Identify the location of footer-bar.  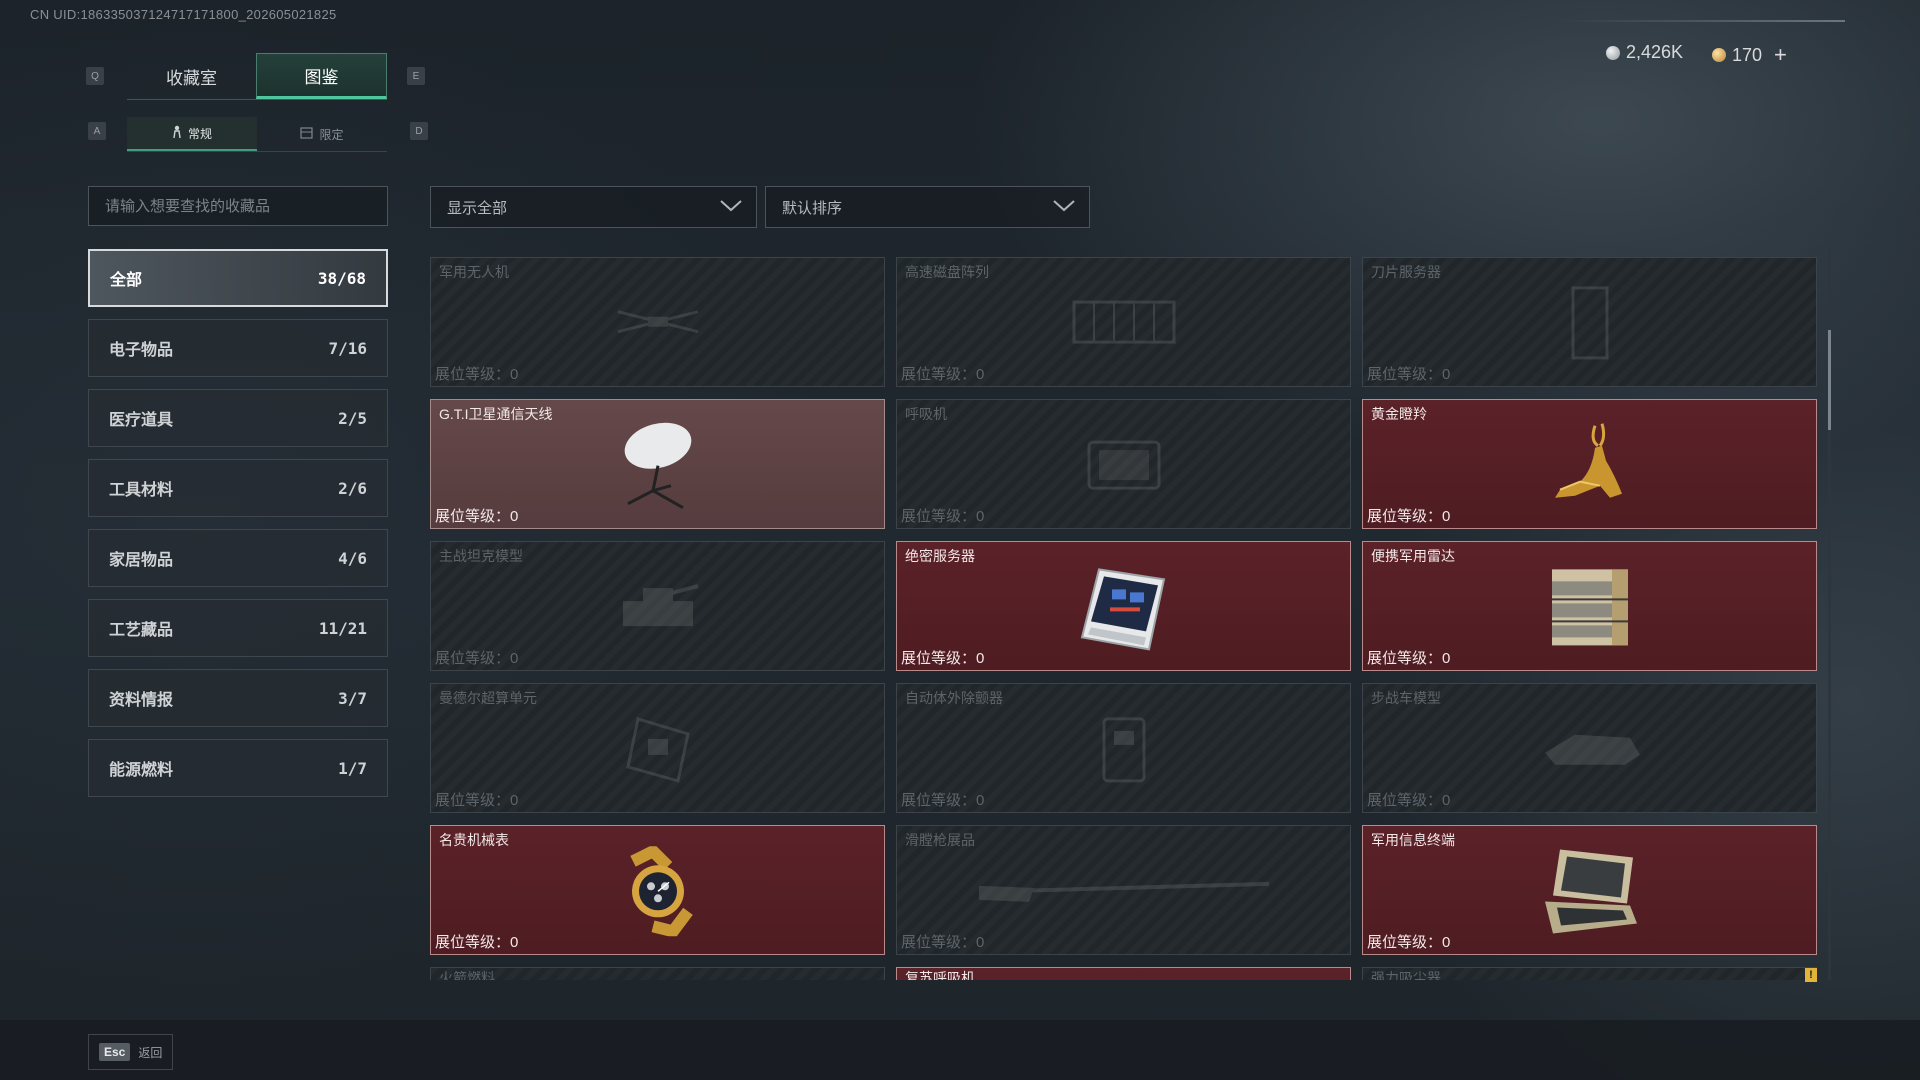
(960, 1050).